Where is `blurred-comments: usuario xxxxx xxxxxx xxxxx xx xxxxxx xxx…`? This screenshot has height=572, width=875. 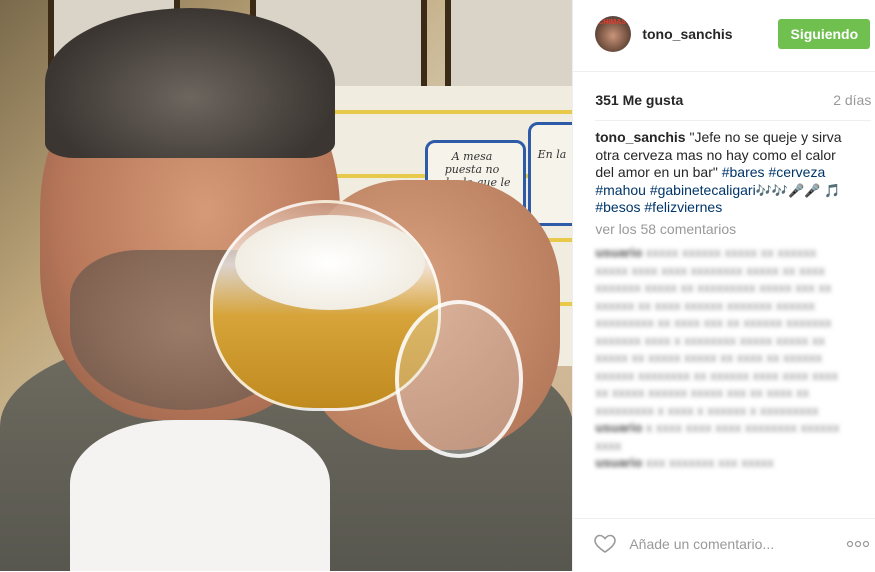
blurred-comments: usuario xxxxx xxxxxx xxxxx xx xxxxxx xxx… is located at coordinates (717, 357).